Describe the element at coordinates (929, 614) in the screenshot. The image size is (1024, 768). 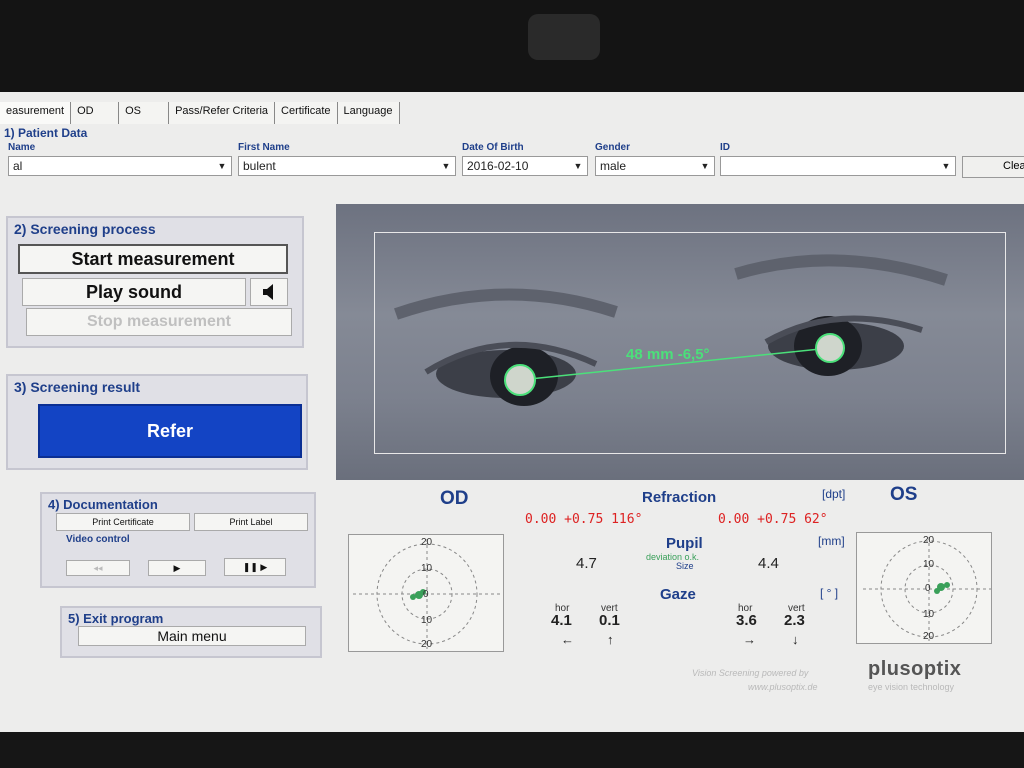
I see `os-plot-tick-lower: 10` at that location.